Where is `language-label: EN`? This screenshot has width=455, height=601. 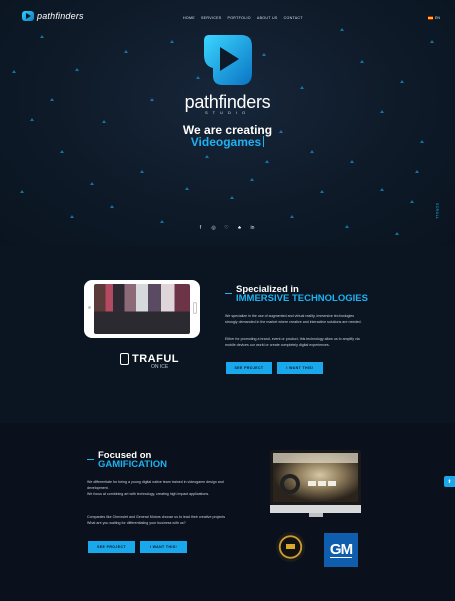 language-label: EN is located at coordinates (437, 18).